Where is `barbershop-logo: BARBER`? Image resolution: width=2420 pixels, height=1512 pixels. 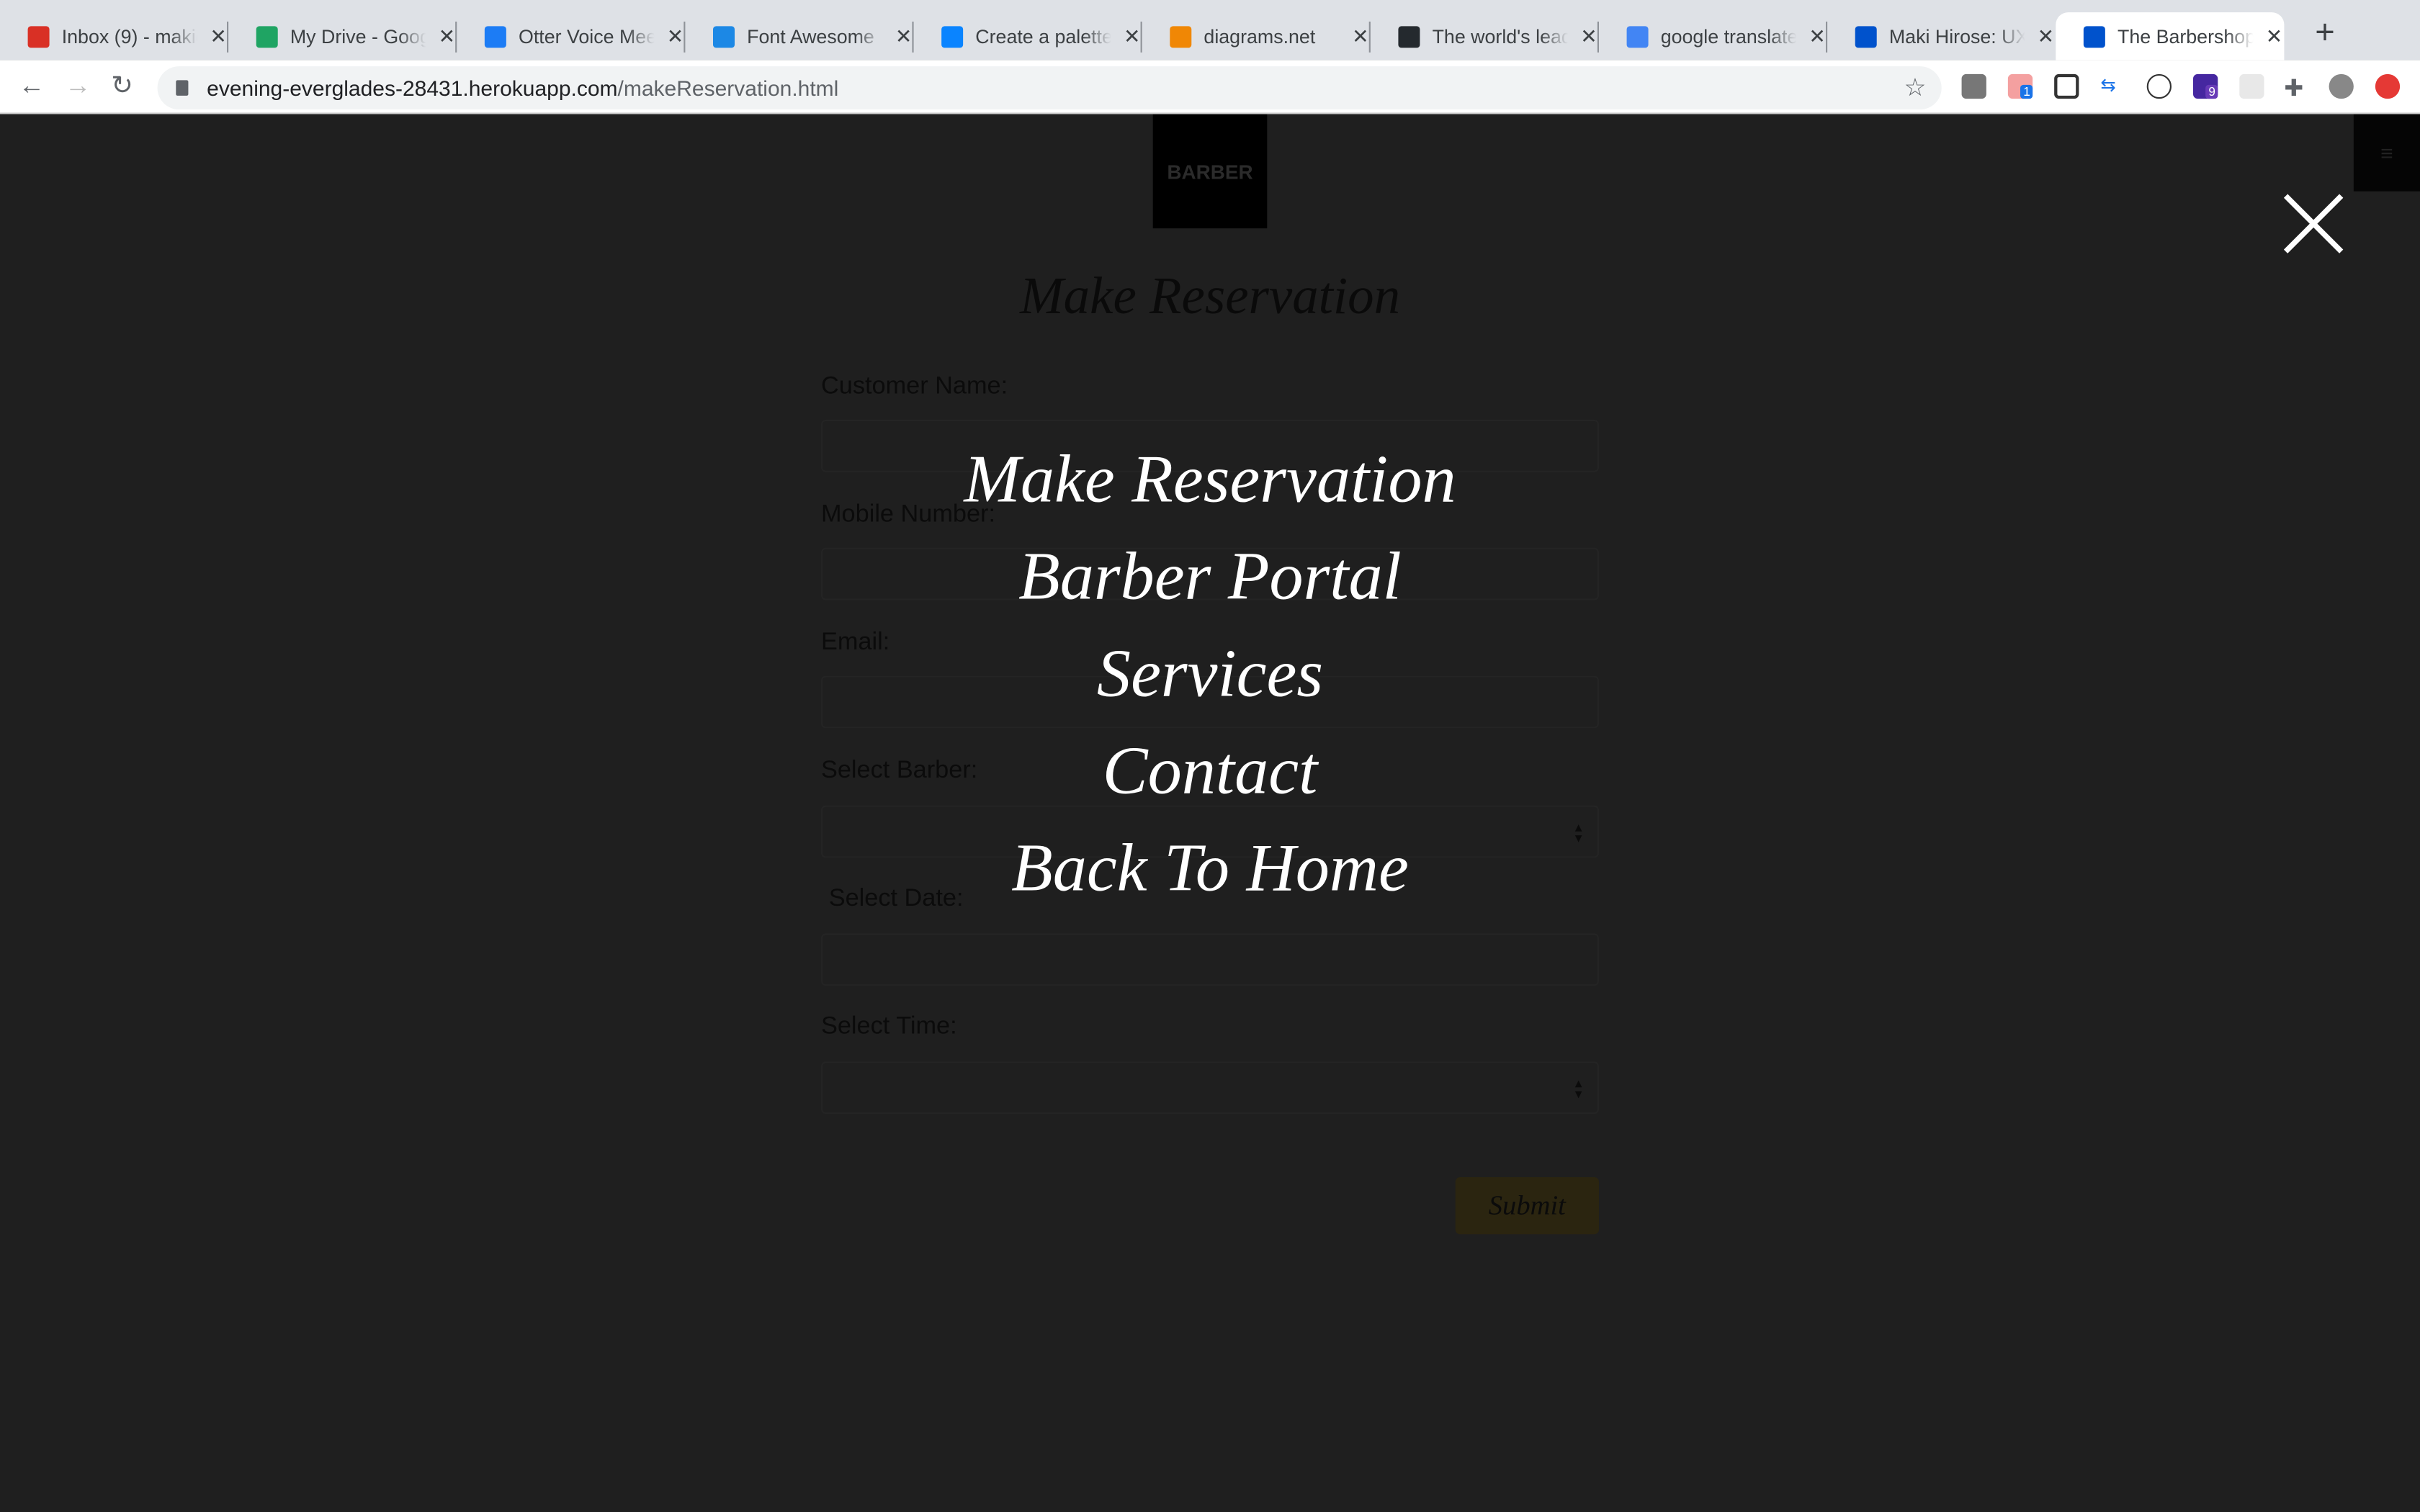 barbershop-logo: BARBER is located at coordinates (1210, 171).